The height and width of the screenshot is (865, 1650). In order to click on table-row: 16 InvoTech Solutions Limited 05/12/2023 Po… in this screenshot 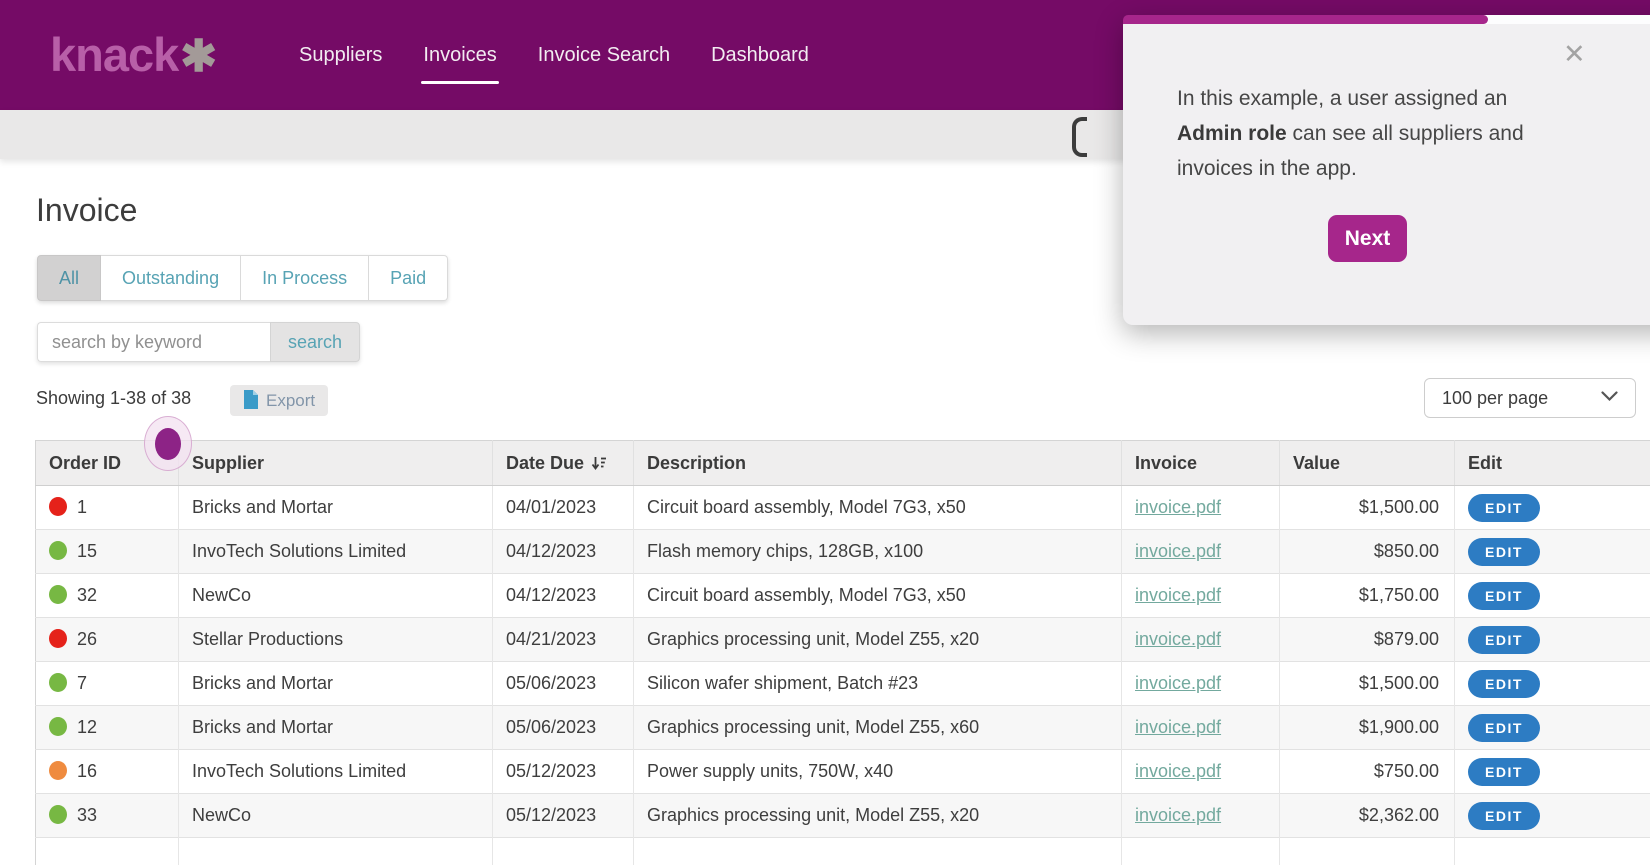, I will do `click(842, 771)`.